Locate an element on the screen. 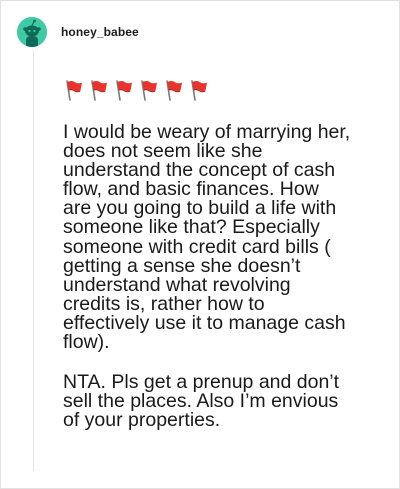 This screenshot has height=489, width=400. user-avatar is located at coordinates (32, 32).